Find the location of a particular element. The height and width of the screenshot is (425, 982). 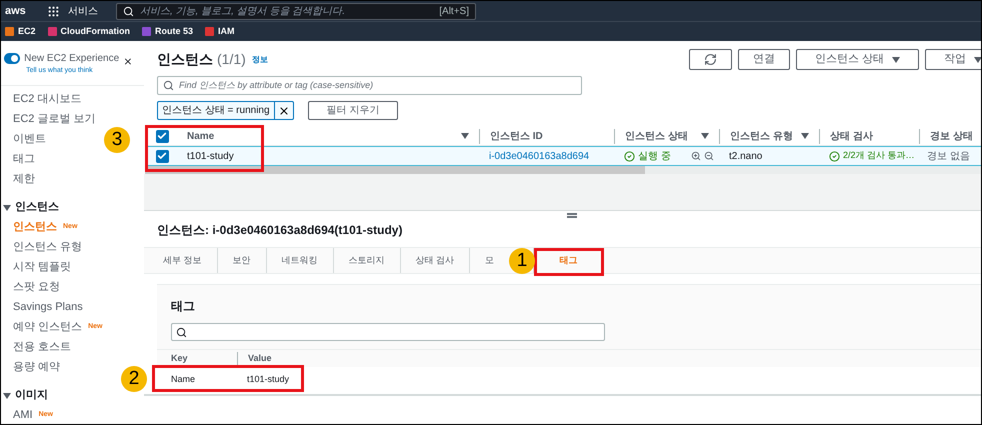

column-header: 경보 상태 is located at coordinates (955, 136).